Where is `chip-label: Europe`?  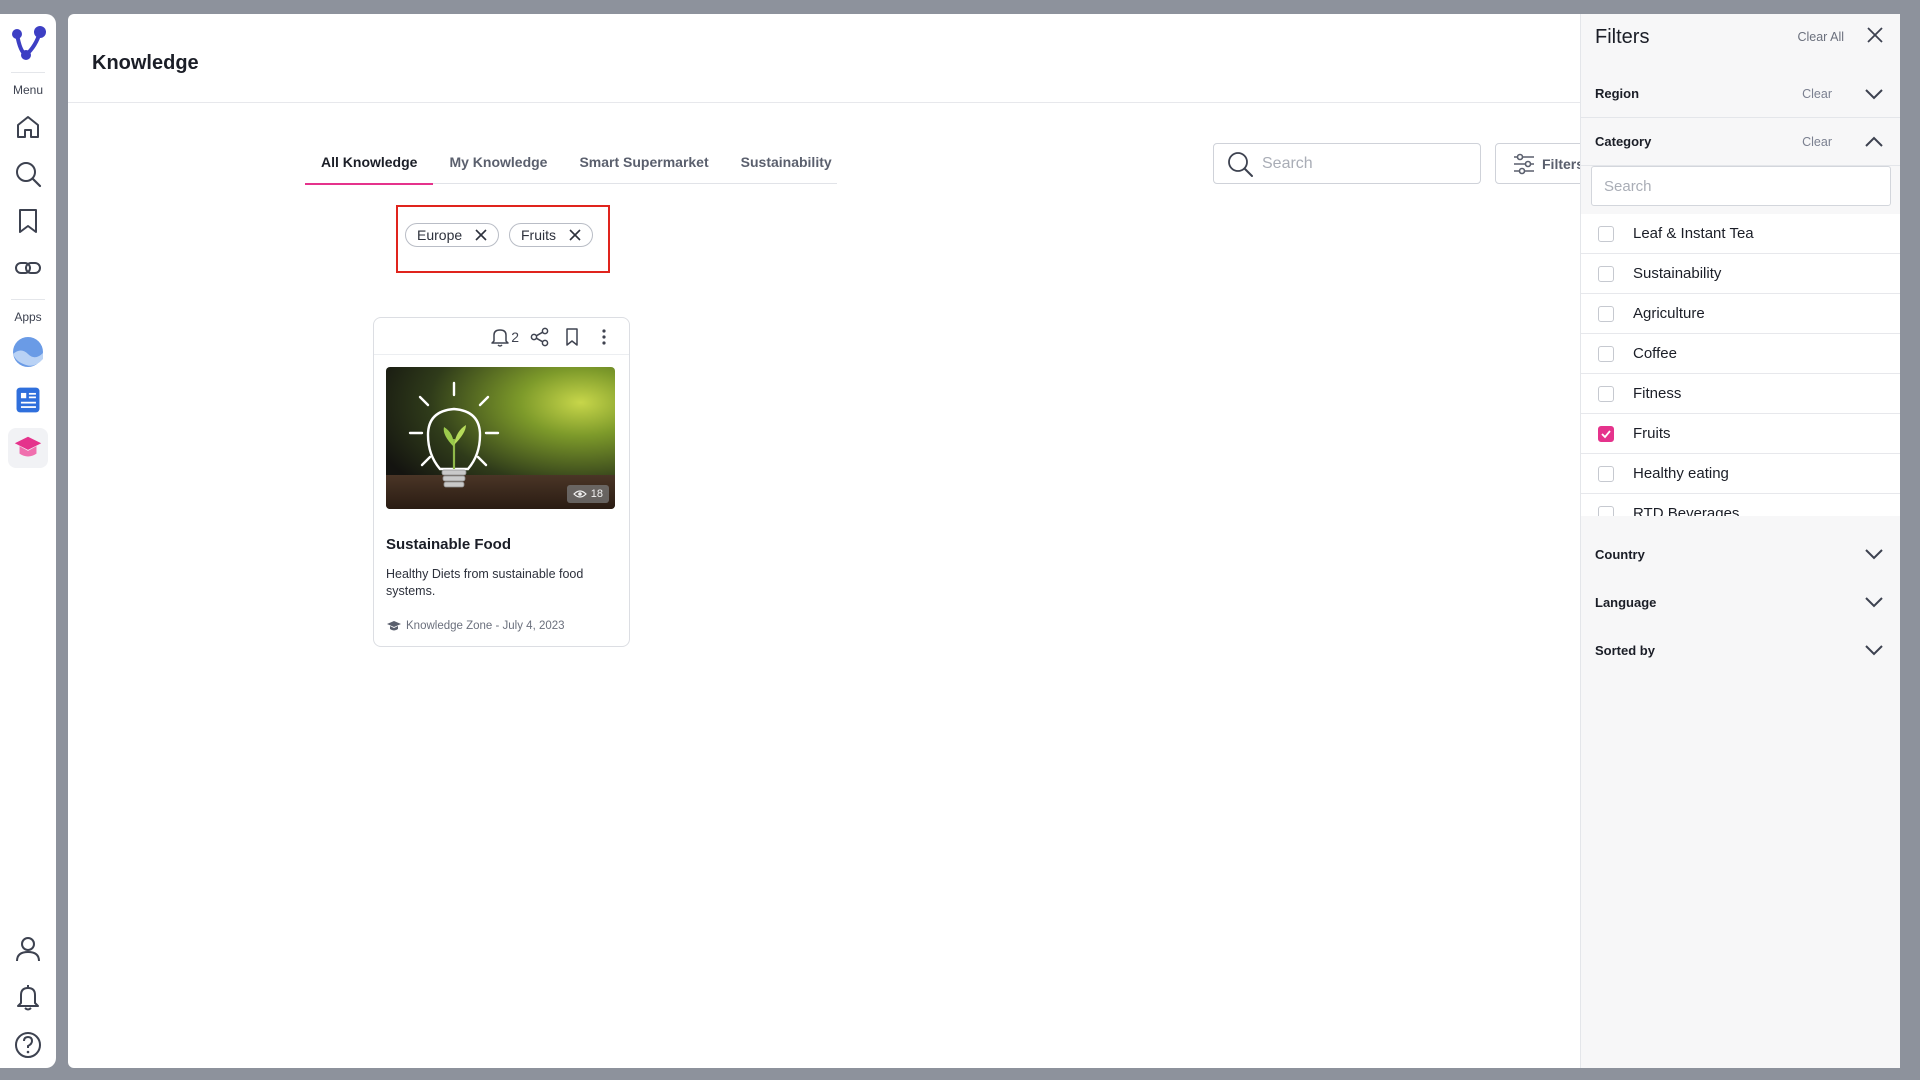
chip-label: Europe is located at coordinates (440, 235).